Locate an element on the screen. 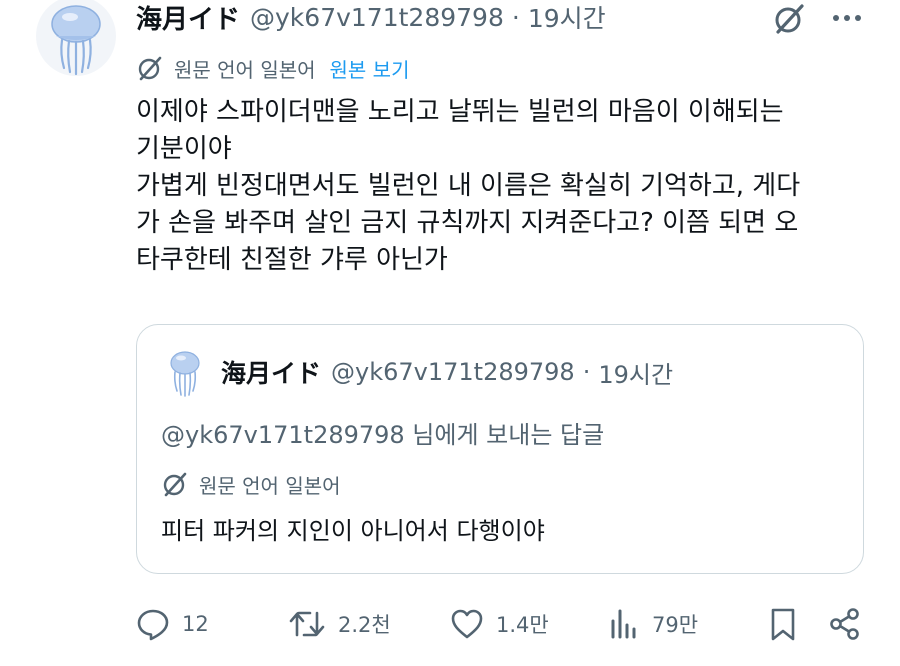  grok-icon is located at coordinates (789, 19).